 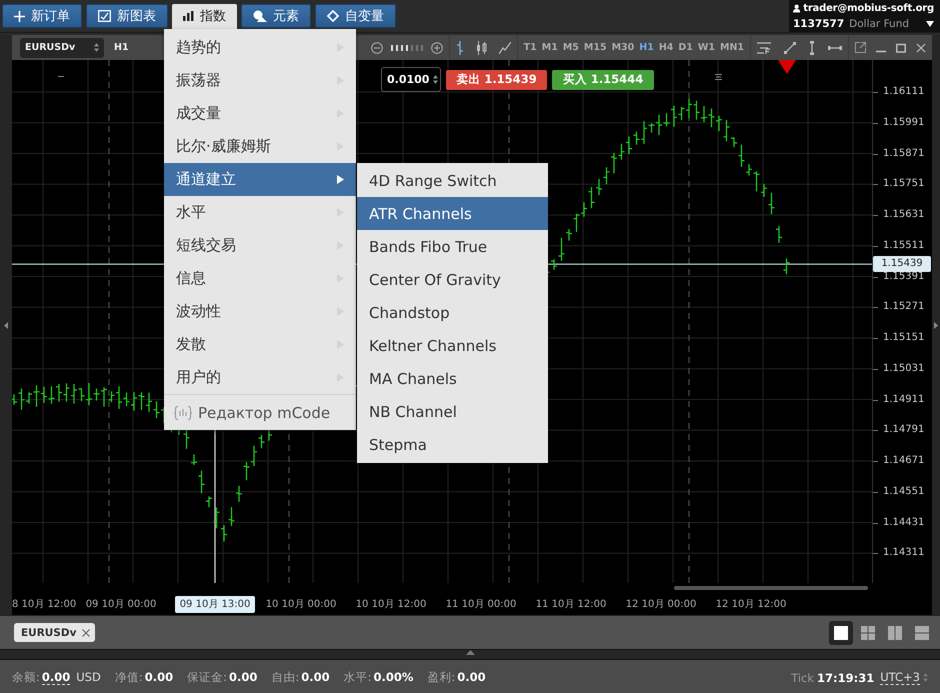 I want to click on timeframe-tab: M30, so click(x=623, y=47).